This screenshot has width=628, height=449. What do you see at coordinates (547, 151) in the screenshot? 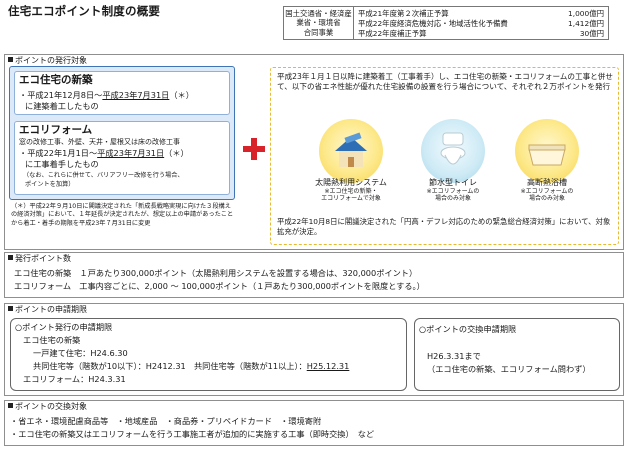
I see `bathtub-icon` at bounding box center [547, 151].